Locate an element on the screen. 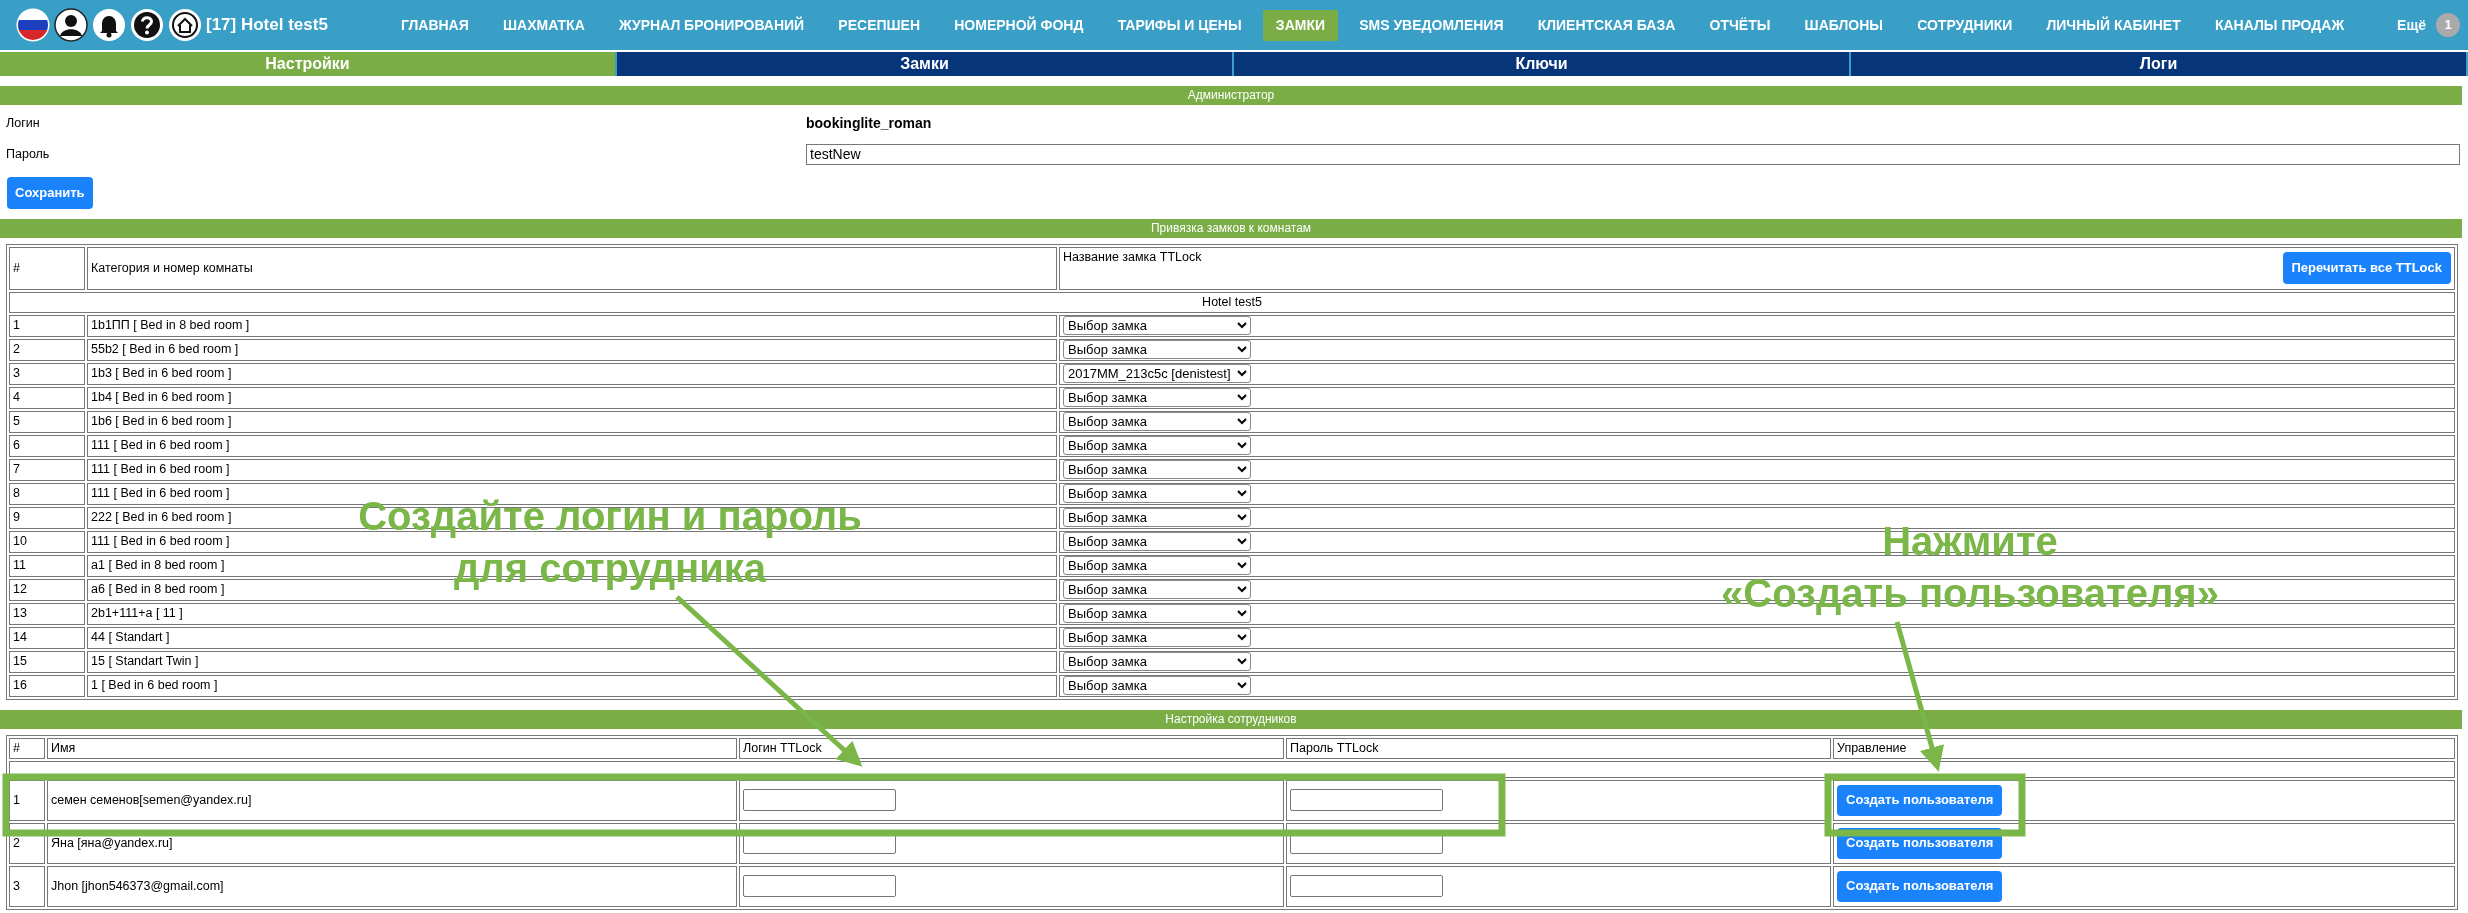 This screenshot has width=2468, height=913. notification-badge: 1 is located at coordinates (2448, 25).